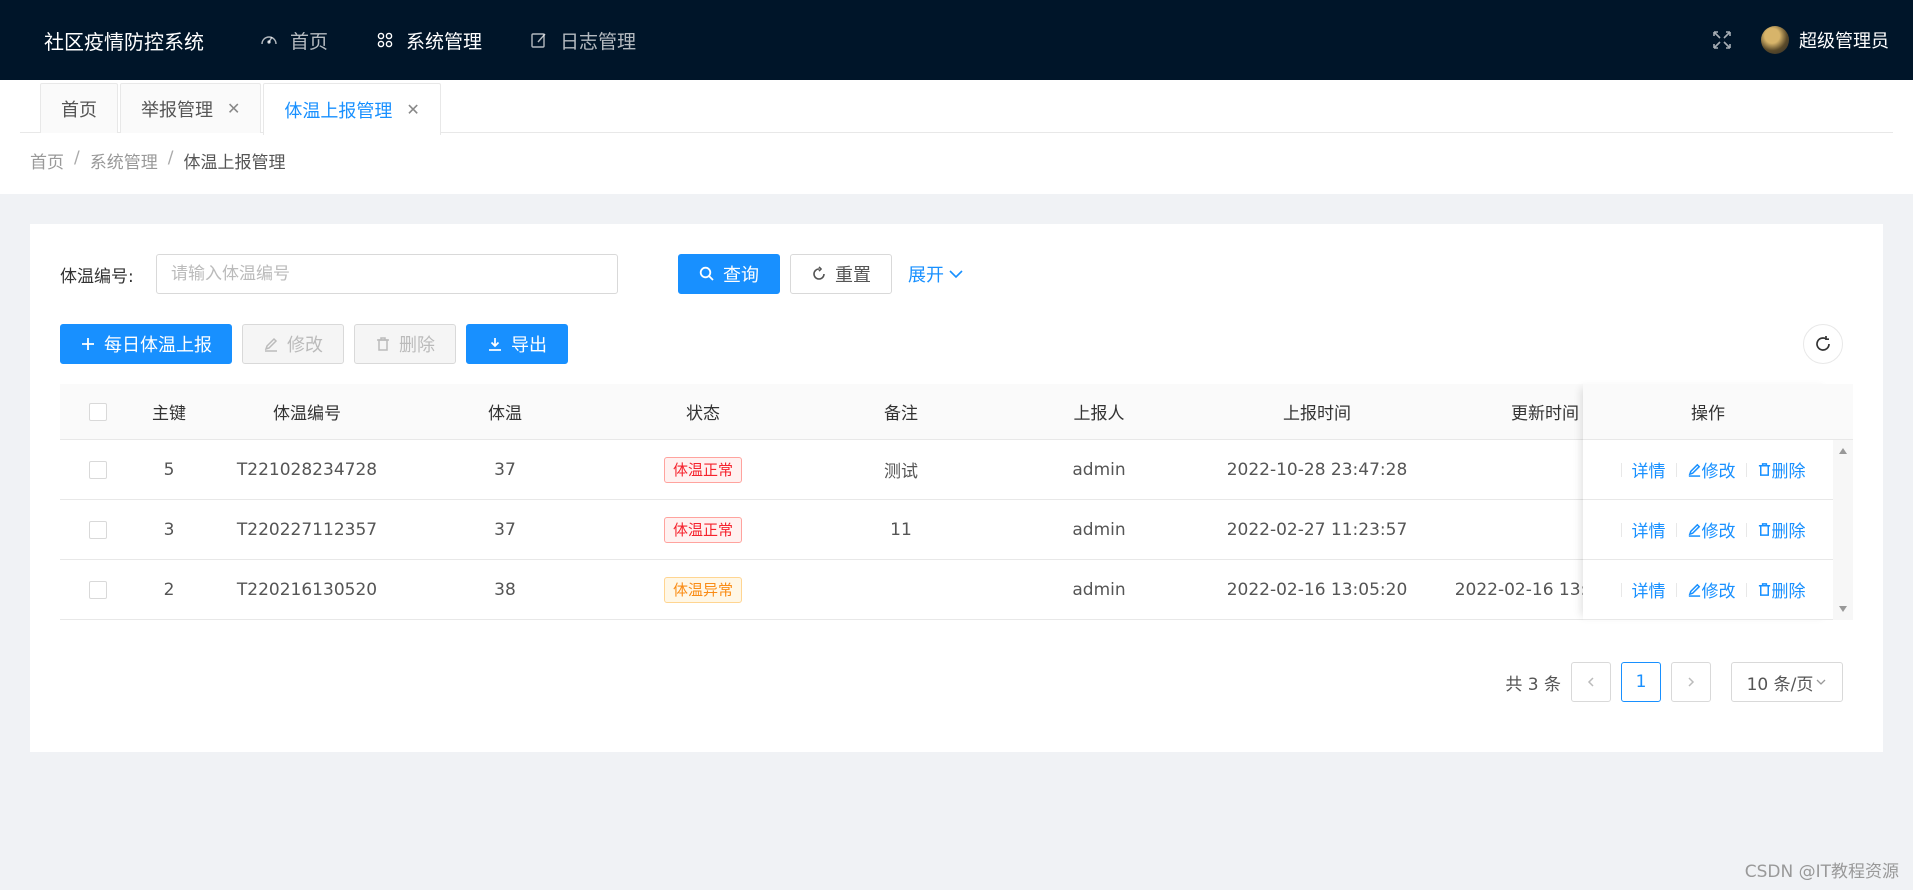 This screenshot has width=1913, height=890. I want to click on scroll-up-icon, so click(1843, 451).